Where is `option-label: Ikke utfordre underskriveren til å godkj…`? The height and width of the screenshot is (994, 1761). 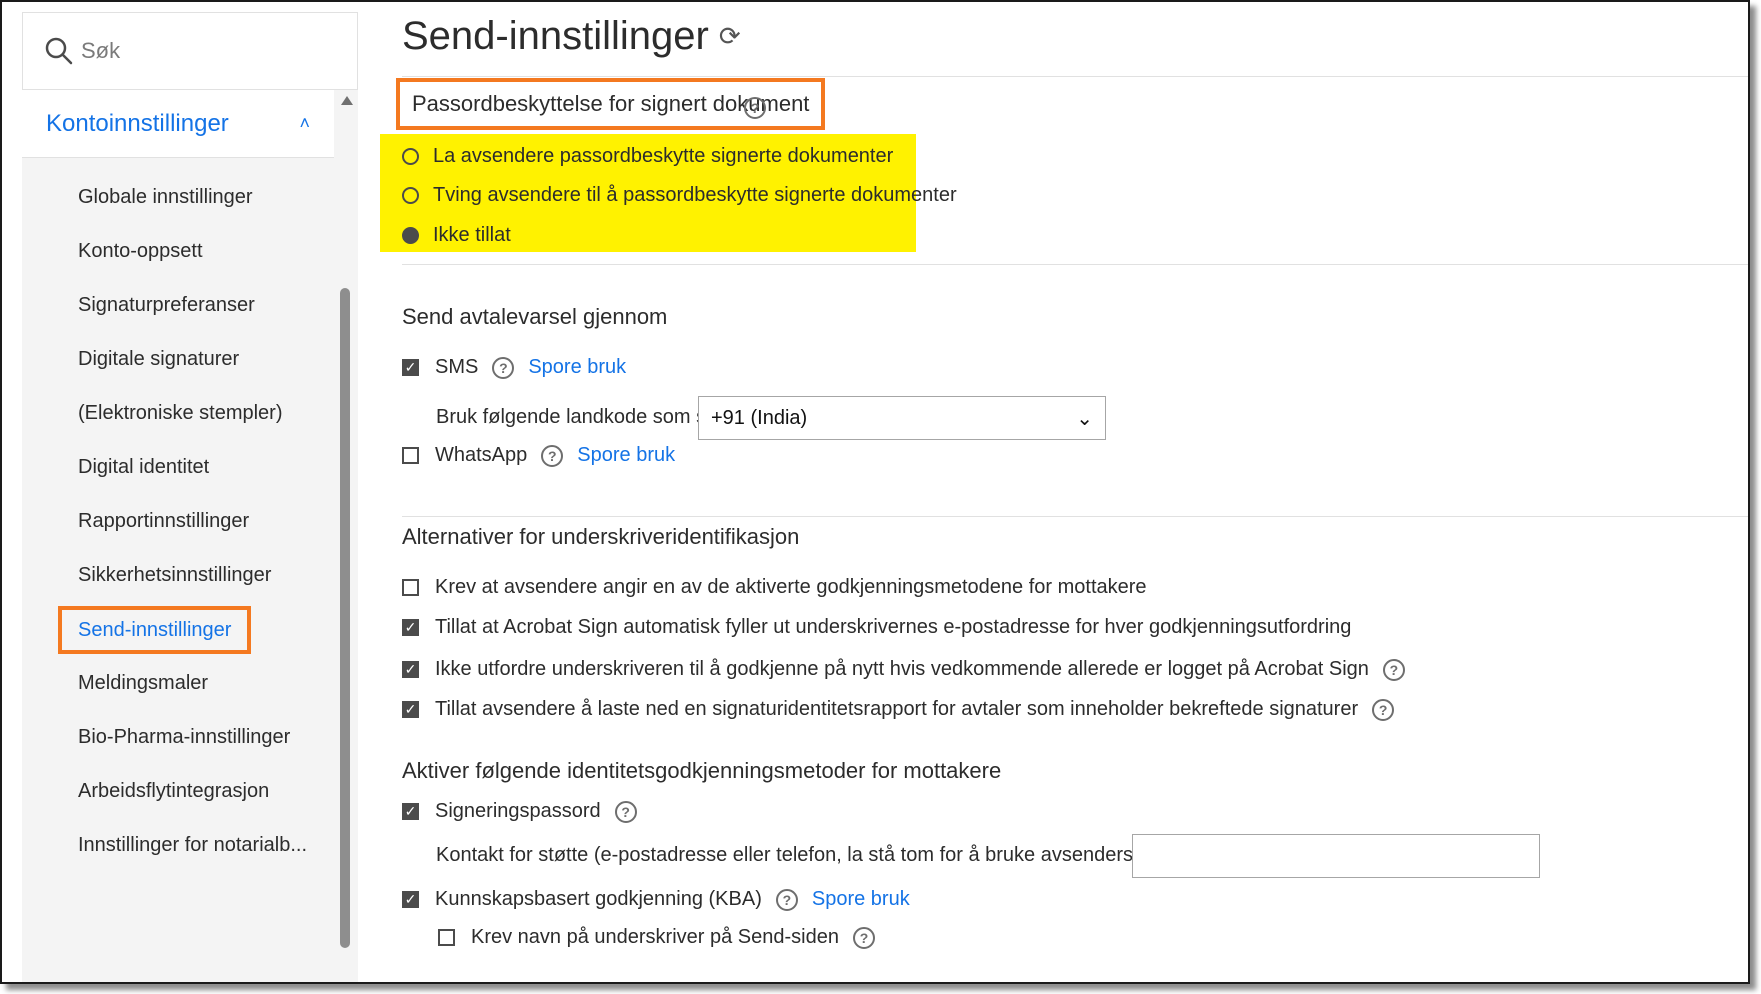
option-label: Ikke utfordre underskriveren til å godkj… is located at coordinates (902, 669).